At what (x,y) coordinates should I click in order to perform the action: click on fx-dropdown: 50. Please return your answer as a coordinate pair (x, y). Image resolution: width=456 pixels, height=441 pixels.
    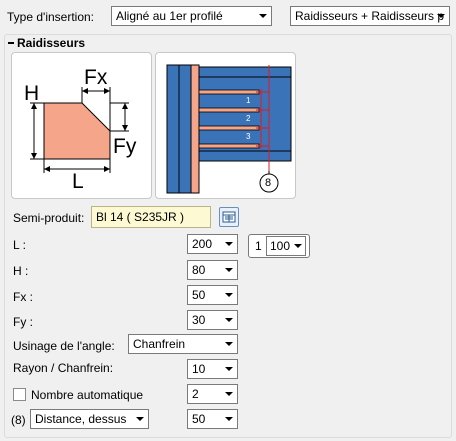
    Looking at the image, I should click on (212, 295).